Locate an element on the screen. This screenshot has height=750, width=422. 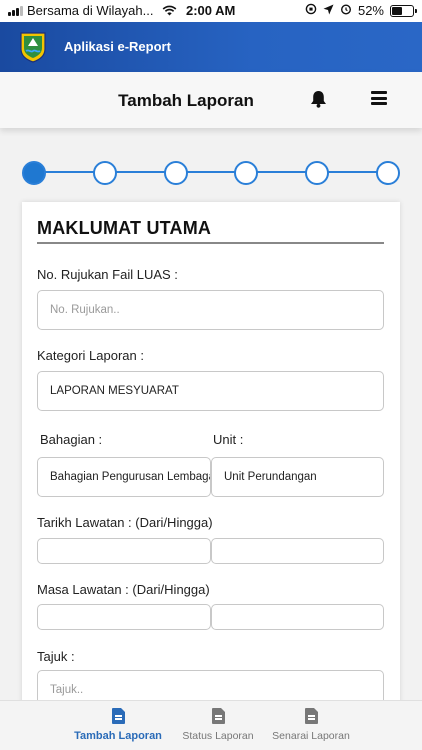
cellular-signal-icon is located at coordinates (15, 10).